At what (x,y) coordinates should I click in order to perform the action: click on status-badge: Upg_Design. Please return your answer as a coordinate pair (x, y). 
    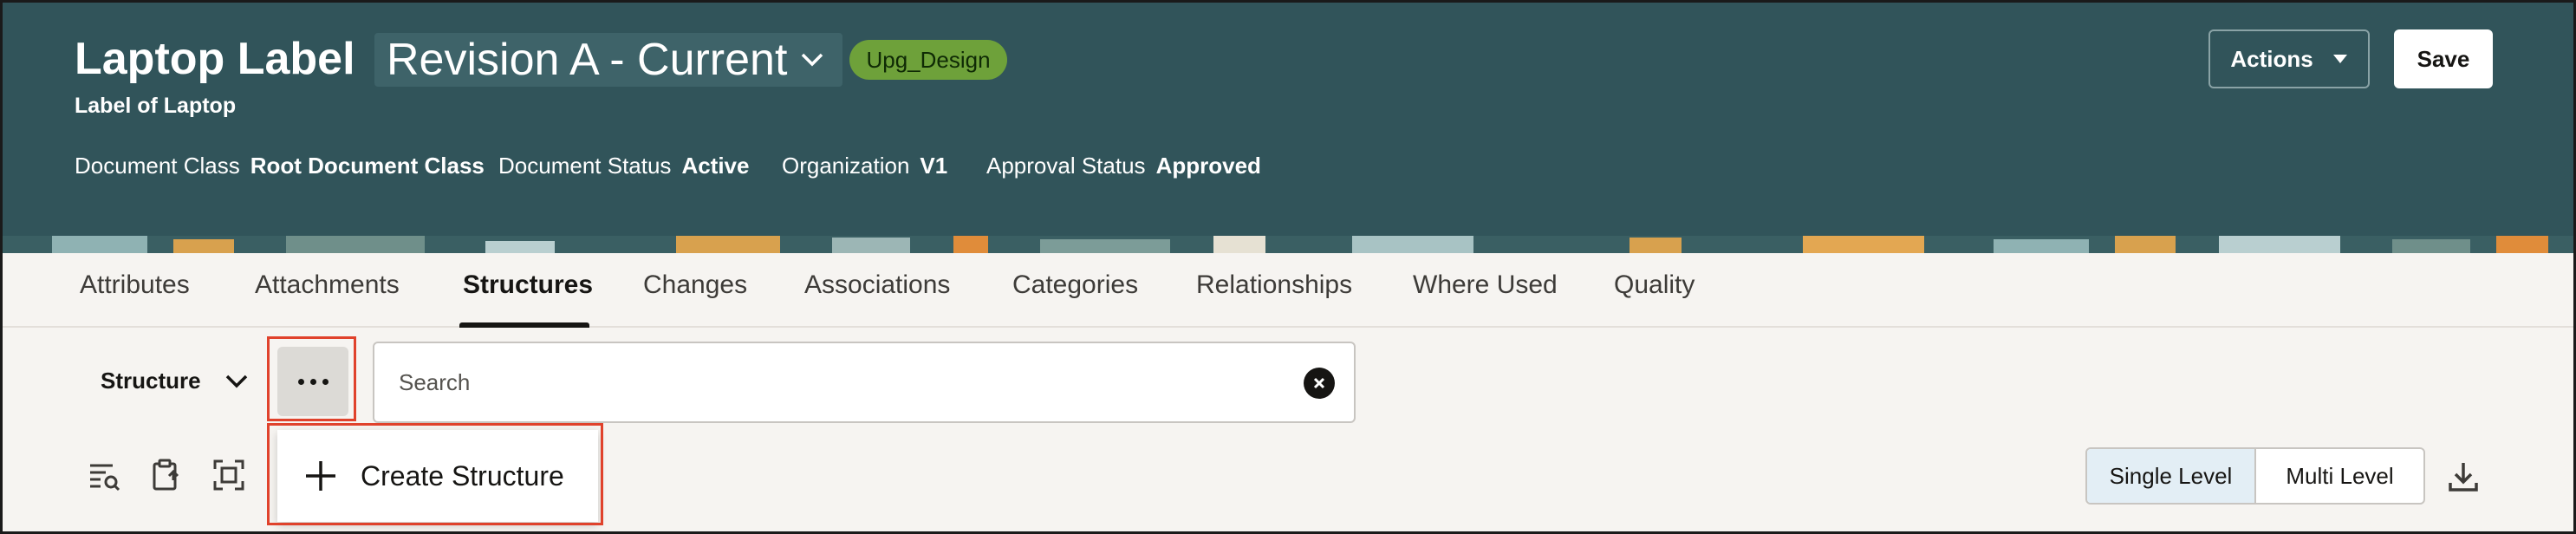
    Looking at the image, I should click on (928, 60).